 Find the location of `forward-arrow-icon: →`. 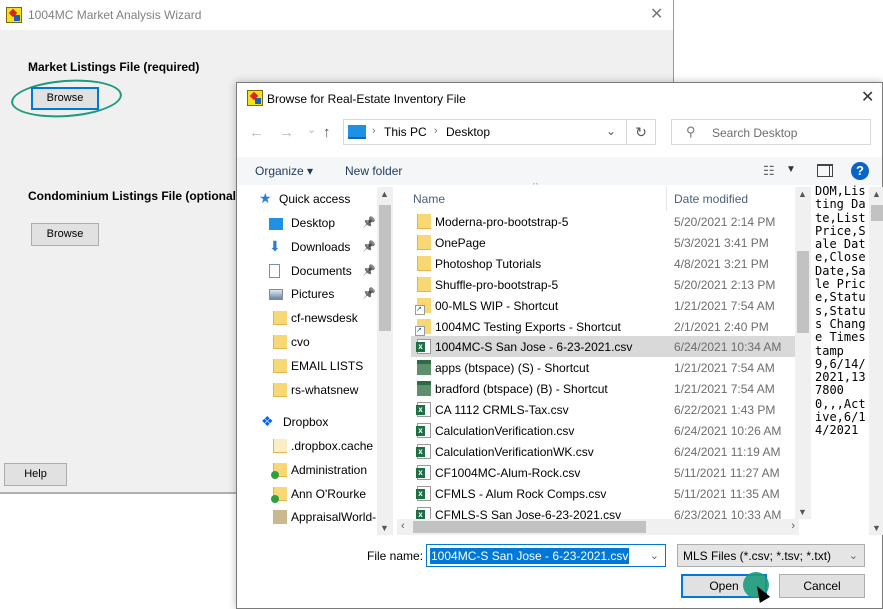

forward-arrow-icon: → is located at coordinates (286, 132).